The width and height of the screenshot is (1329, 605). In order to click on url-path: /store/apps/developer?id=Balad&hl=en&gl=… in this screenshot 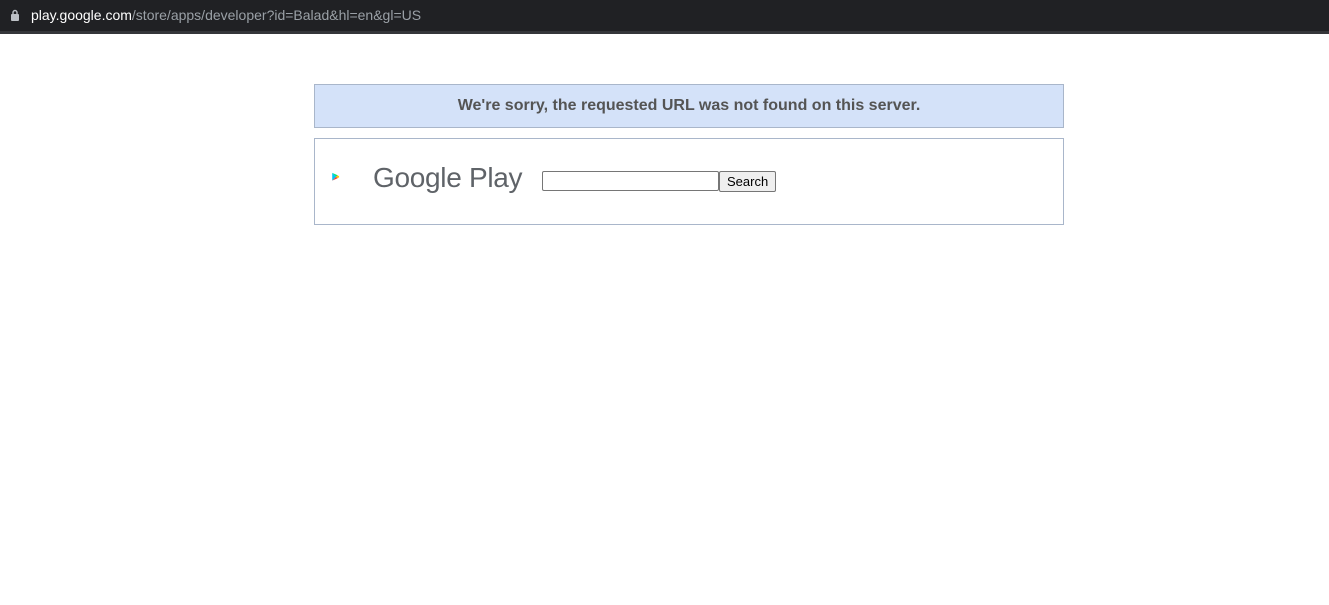, I will do `click(276, 15)`.